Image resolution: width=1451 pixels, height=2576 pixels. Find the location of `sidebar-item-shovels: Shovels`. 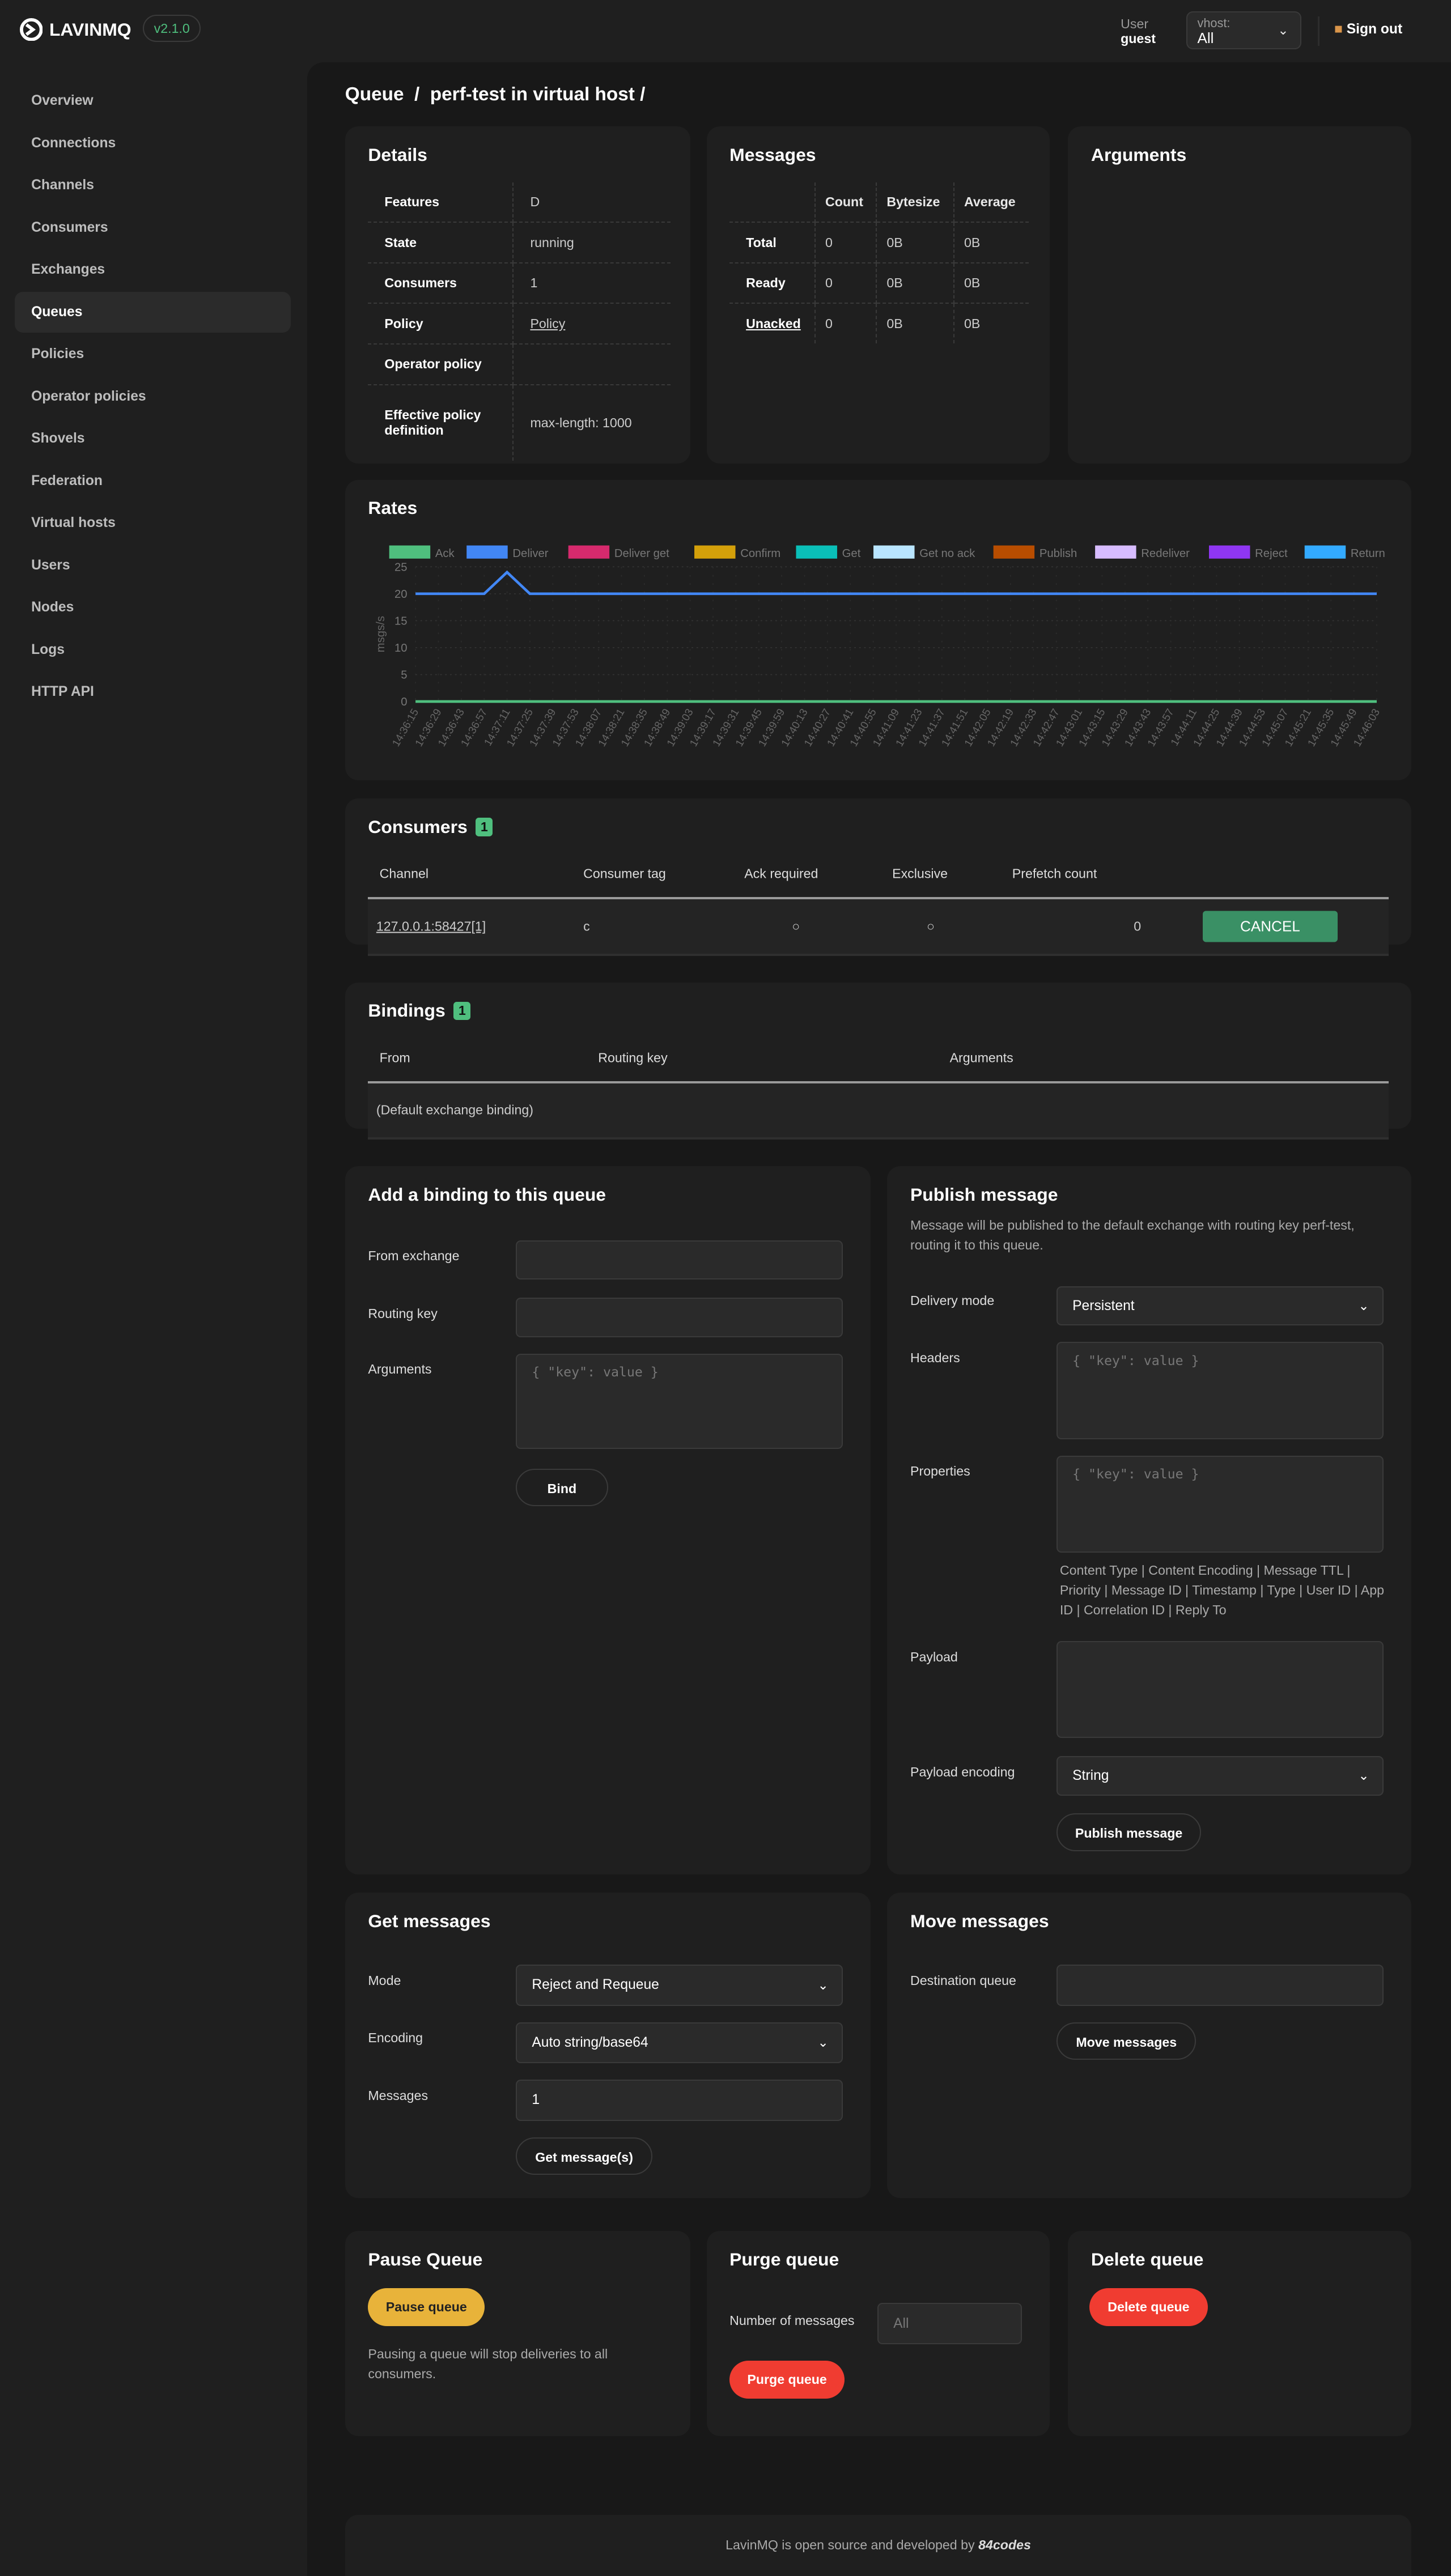

sidebar-item-shovels: Shovels is located at coordinates (153, 438).